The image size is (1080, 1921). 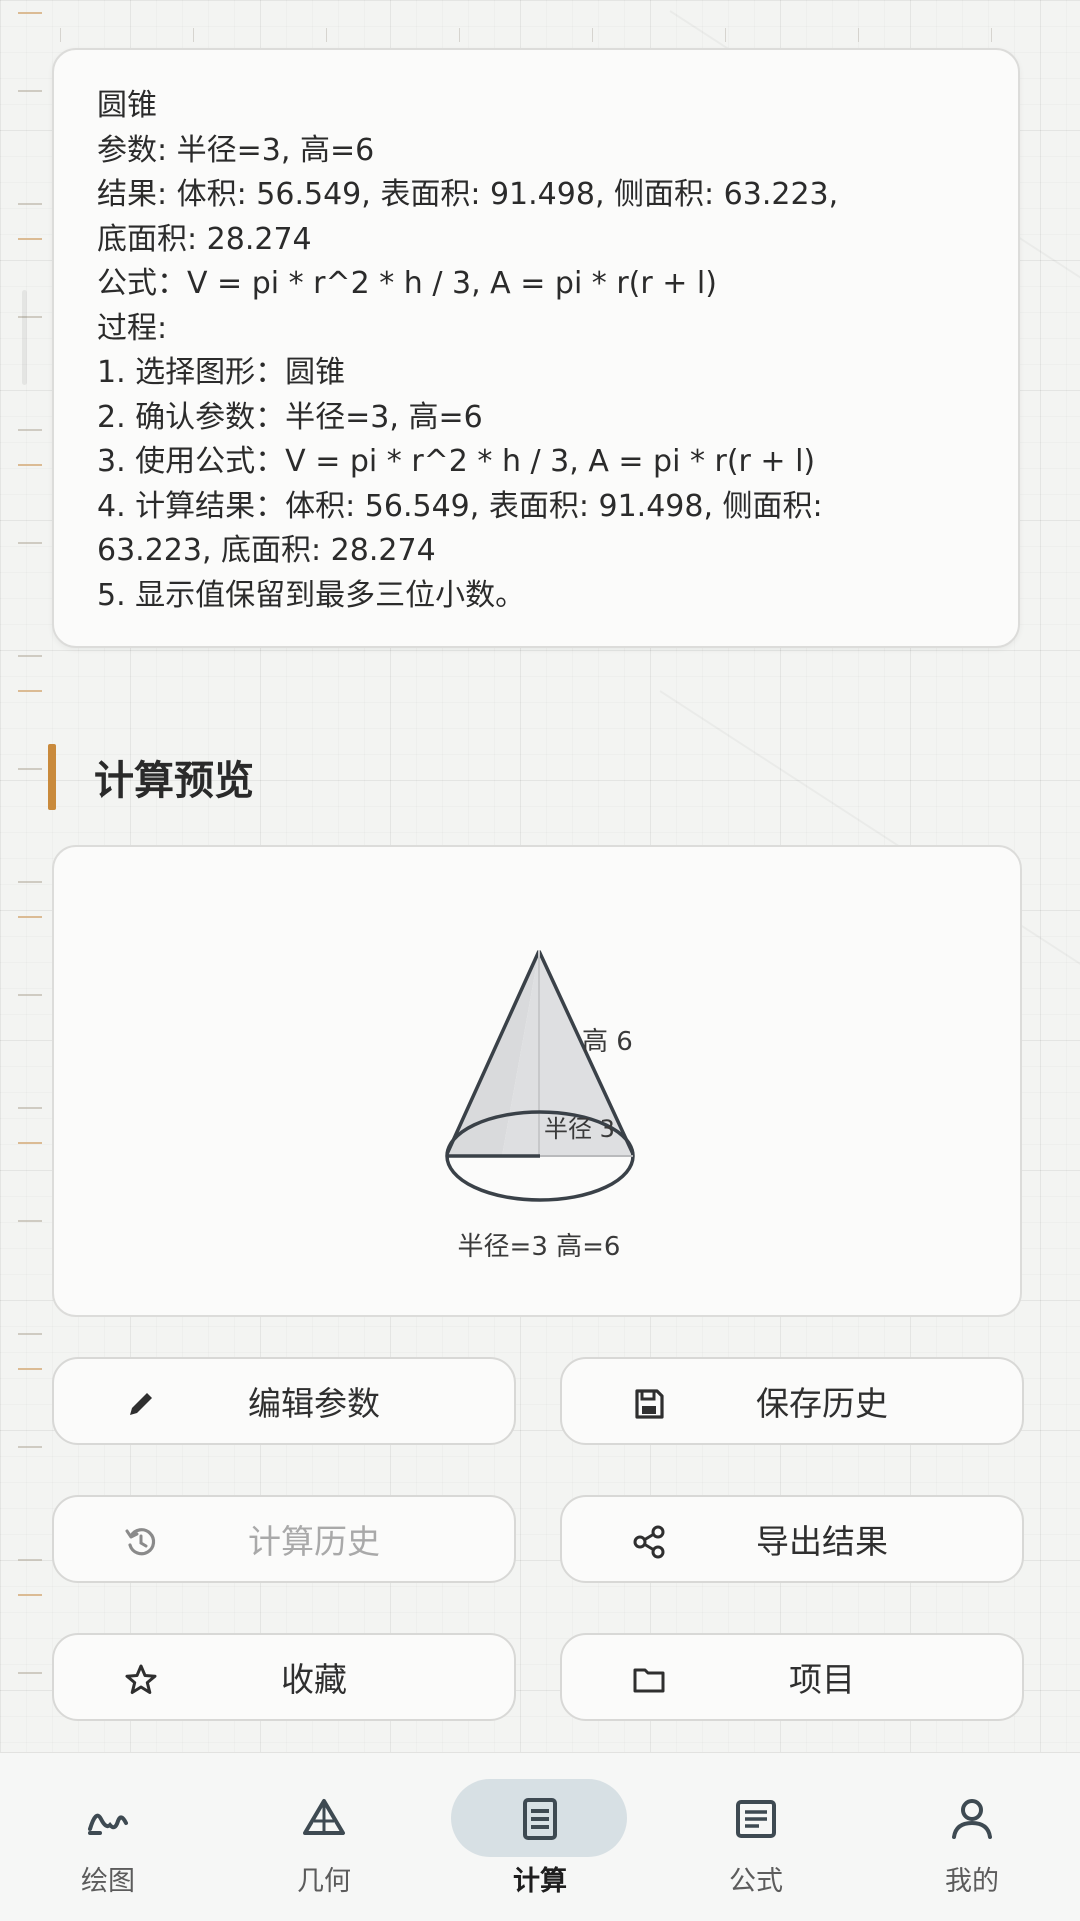 What do you see at coordinates (132, 328) in the screenshot?
I see `result-process-heading: 过程:` at bounding box center [132, 328].